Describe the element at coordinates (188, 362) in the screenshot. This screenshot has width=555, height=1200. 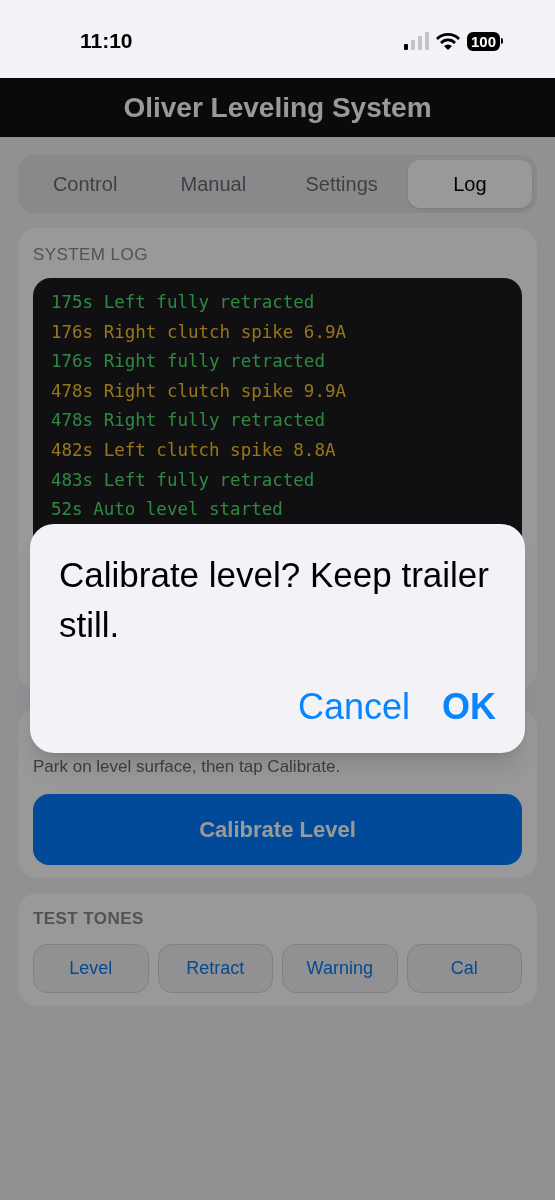
I see `log-entry: 176s Right fully retracted` at that location.